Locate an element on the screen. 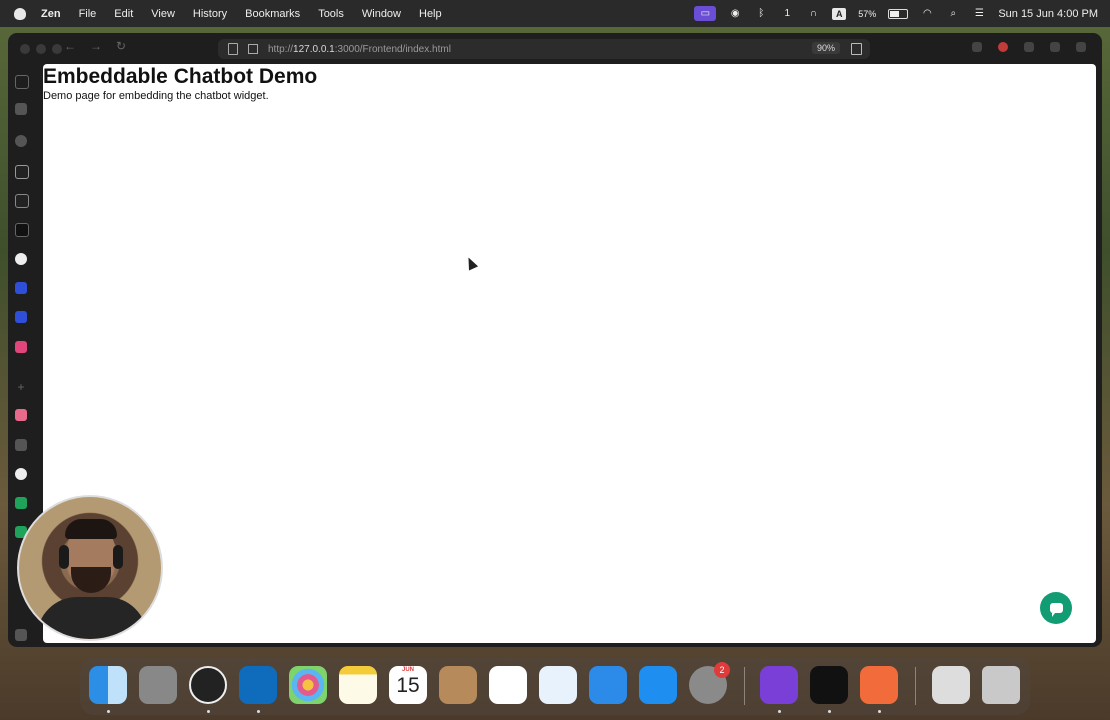 The width and height of the screenshot is (1110, 720). window-controls is located at coordinates (41, 49).